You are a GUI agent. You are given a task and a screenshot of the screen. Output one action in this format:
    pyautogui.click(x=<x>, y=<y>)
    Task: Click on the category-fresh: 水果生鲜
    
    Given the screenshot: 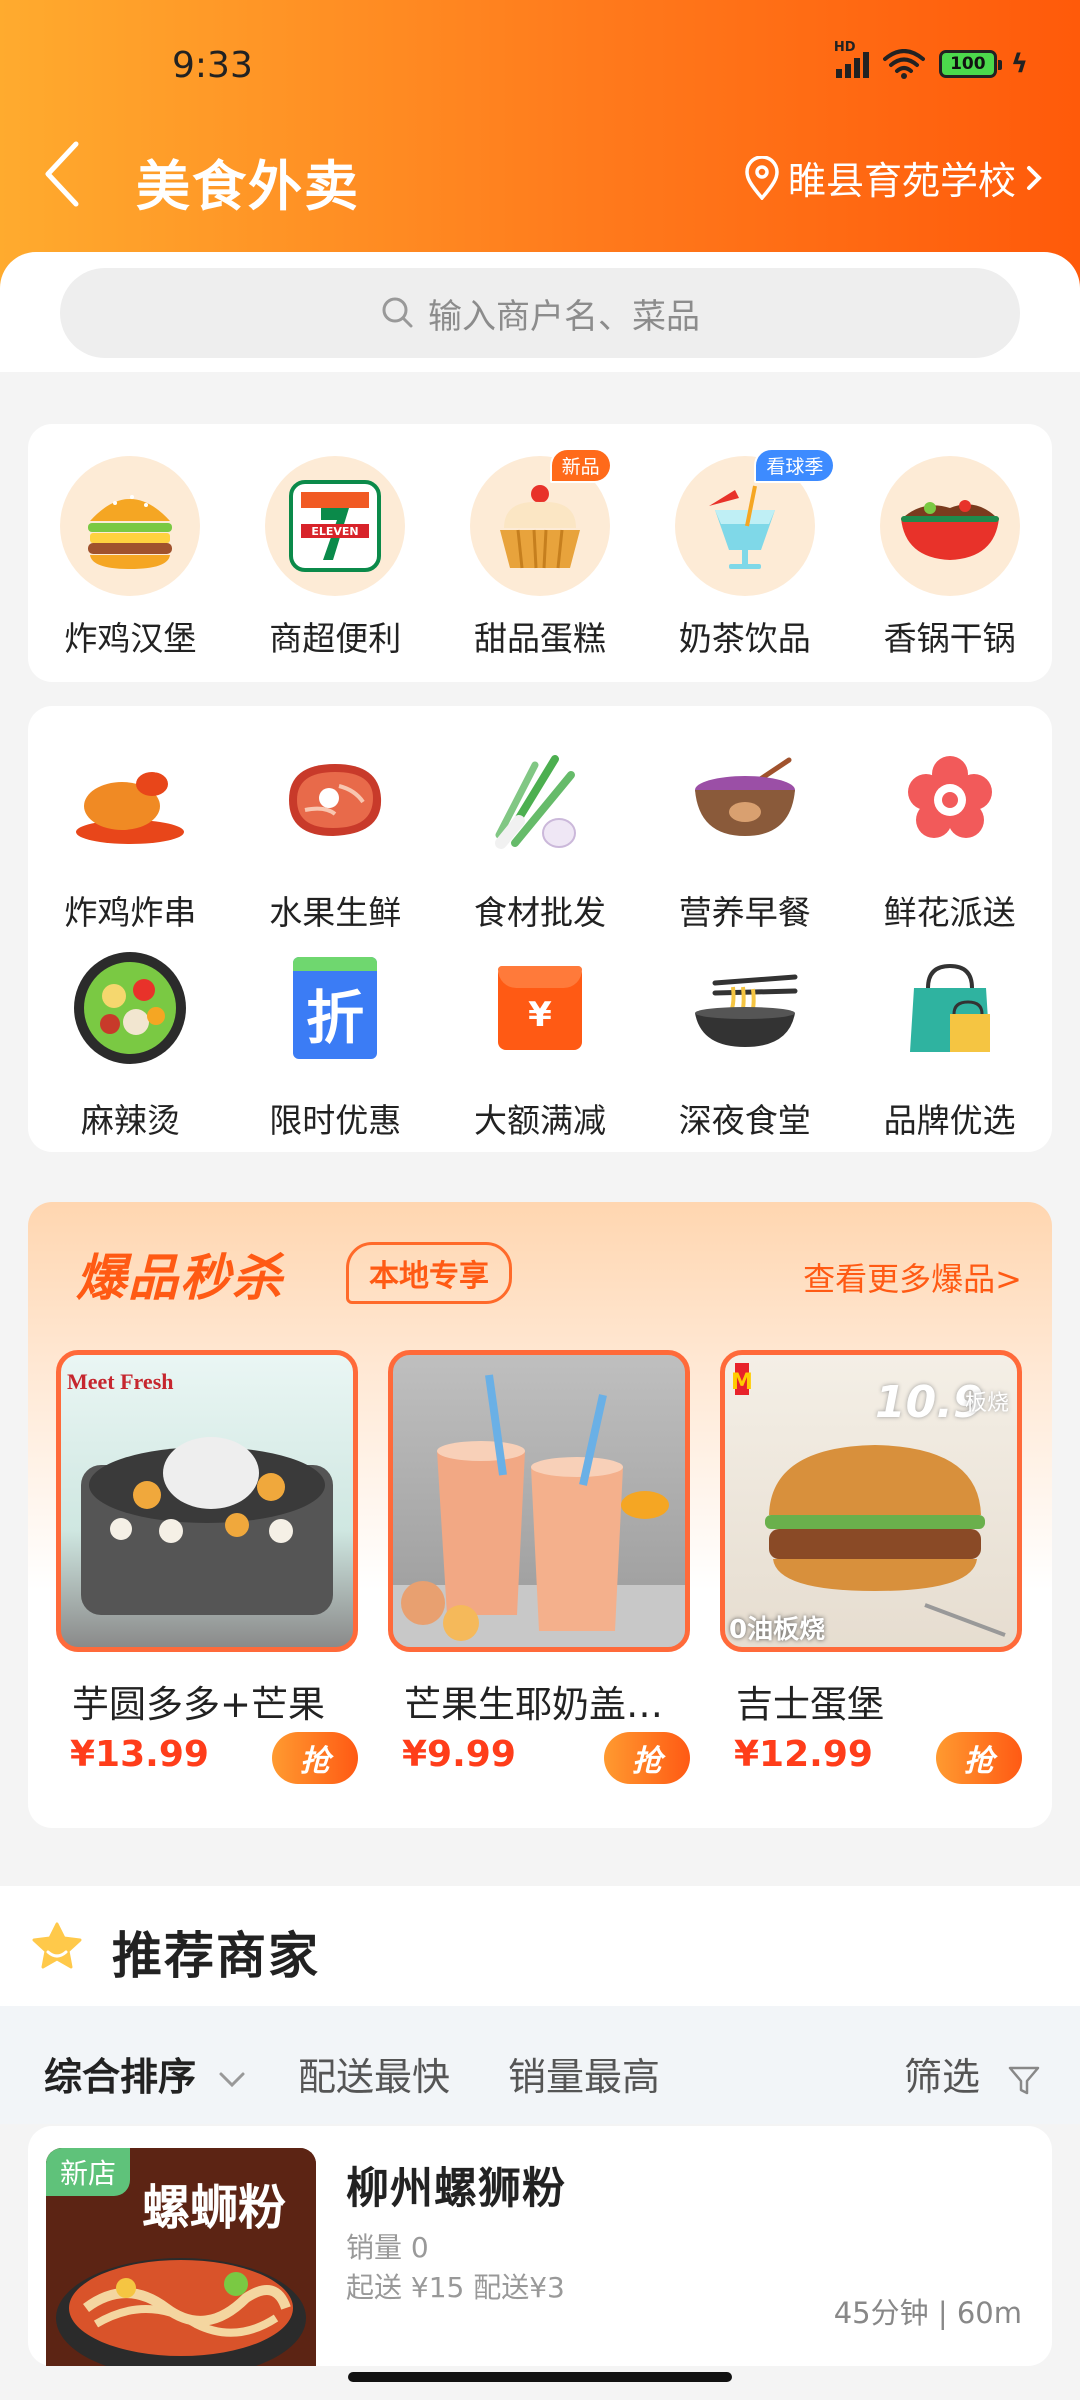 What is the action you would take?
    pyautogui.click(x=335, y=832)
    